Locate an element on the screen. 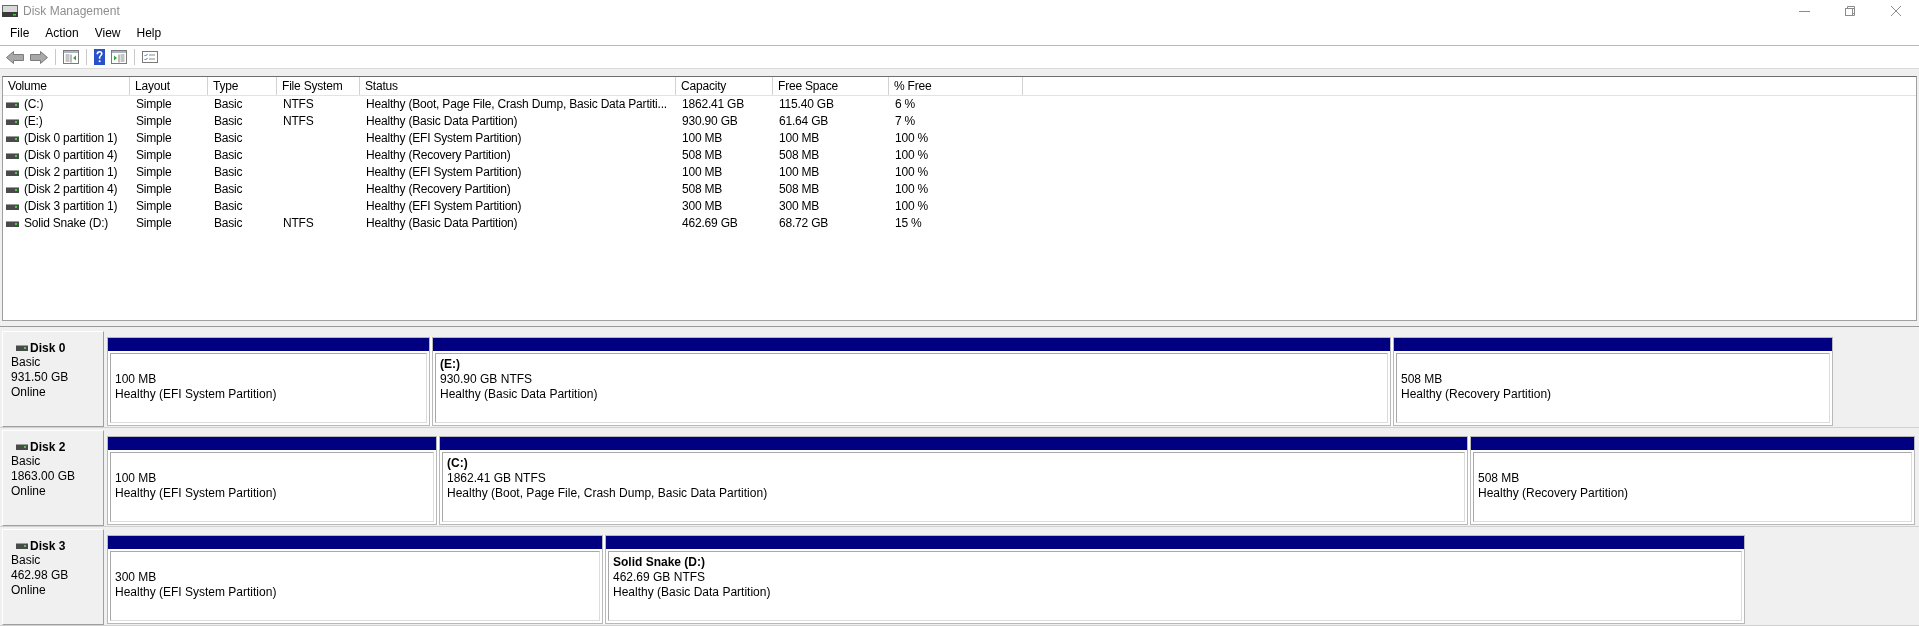  properties-button is located at coordinates (150, 57).